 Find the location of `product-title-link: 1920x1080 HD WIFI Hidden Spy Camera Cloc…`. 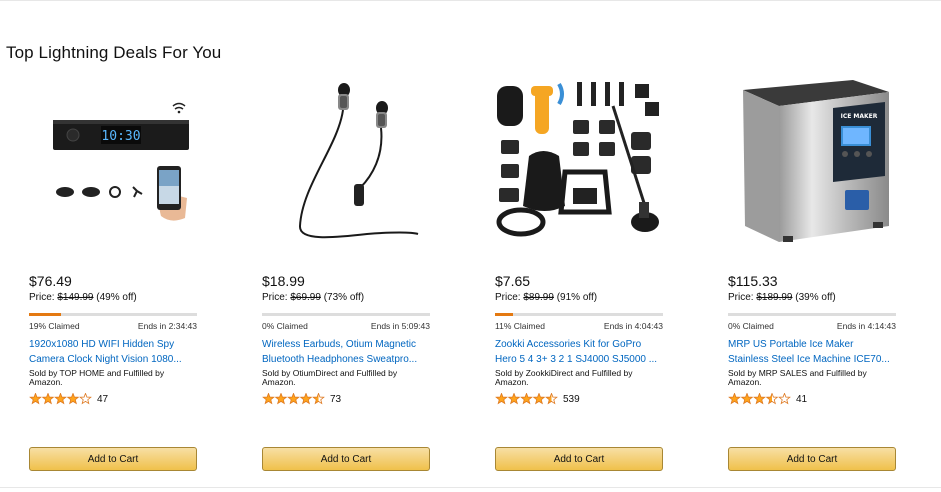

product-title-link: 1920x1080 HD WIFI Hidden Spy Camera Cloc… is located at coordinates (114, 352).